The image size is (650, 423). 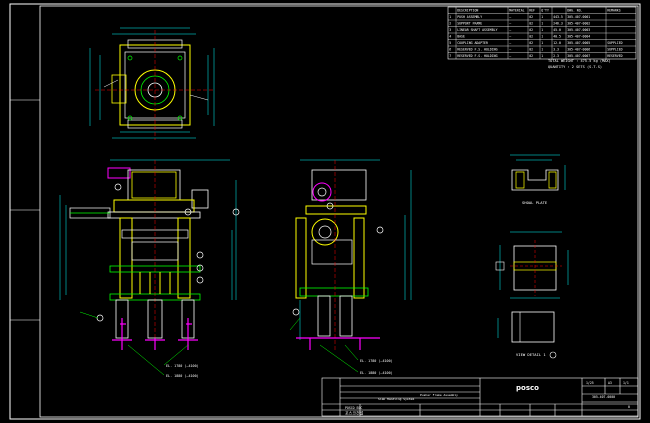 I want to click on label-shoal-plate: SHOAL PLATE, so click(x=535, y=202).